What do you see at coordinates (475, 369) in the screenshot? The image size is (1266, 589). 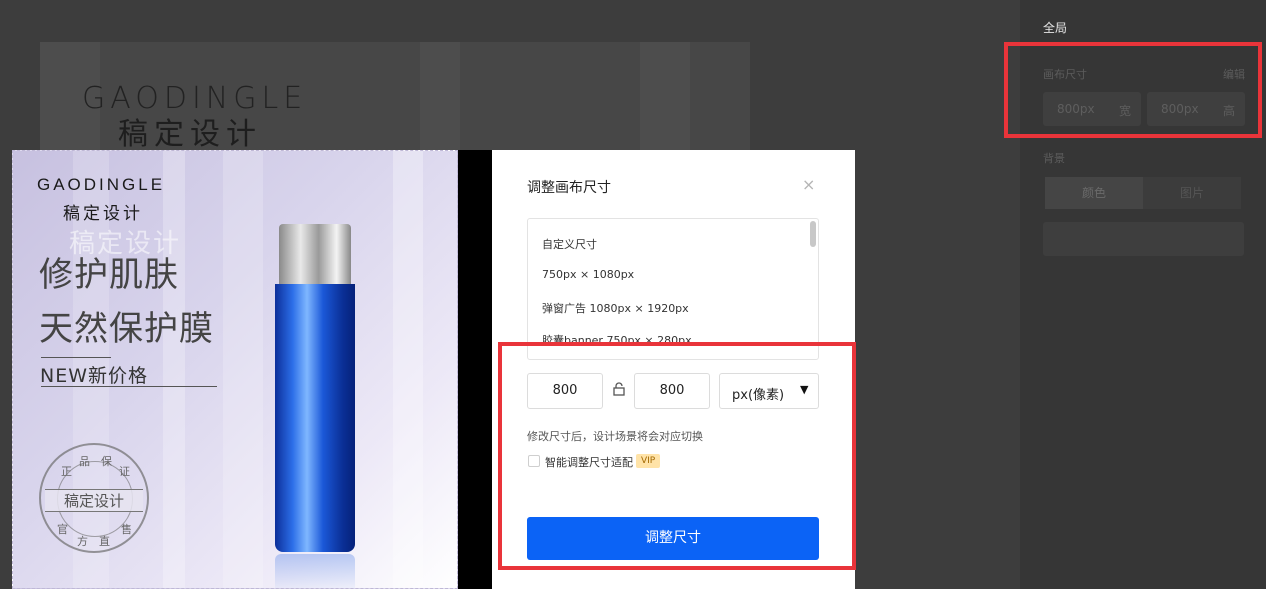 I see `modal-overlay-gap` at bounding box center [475, 369].